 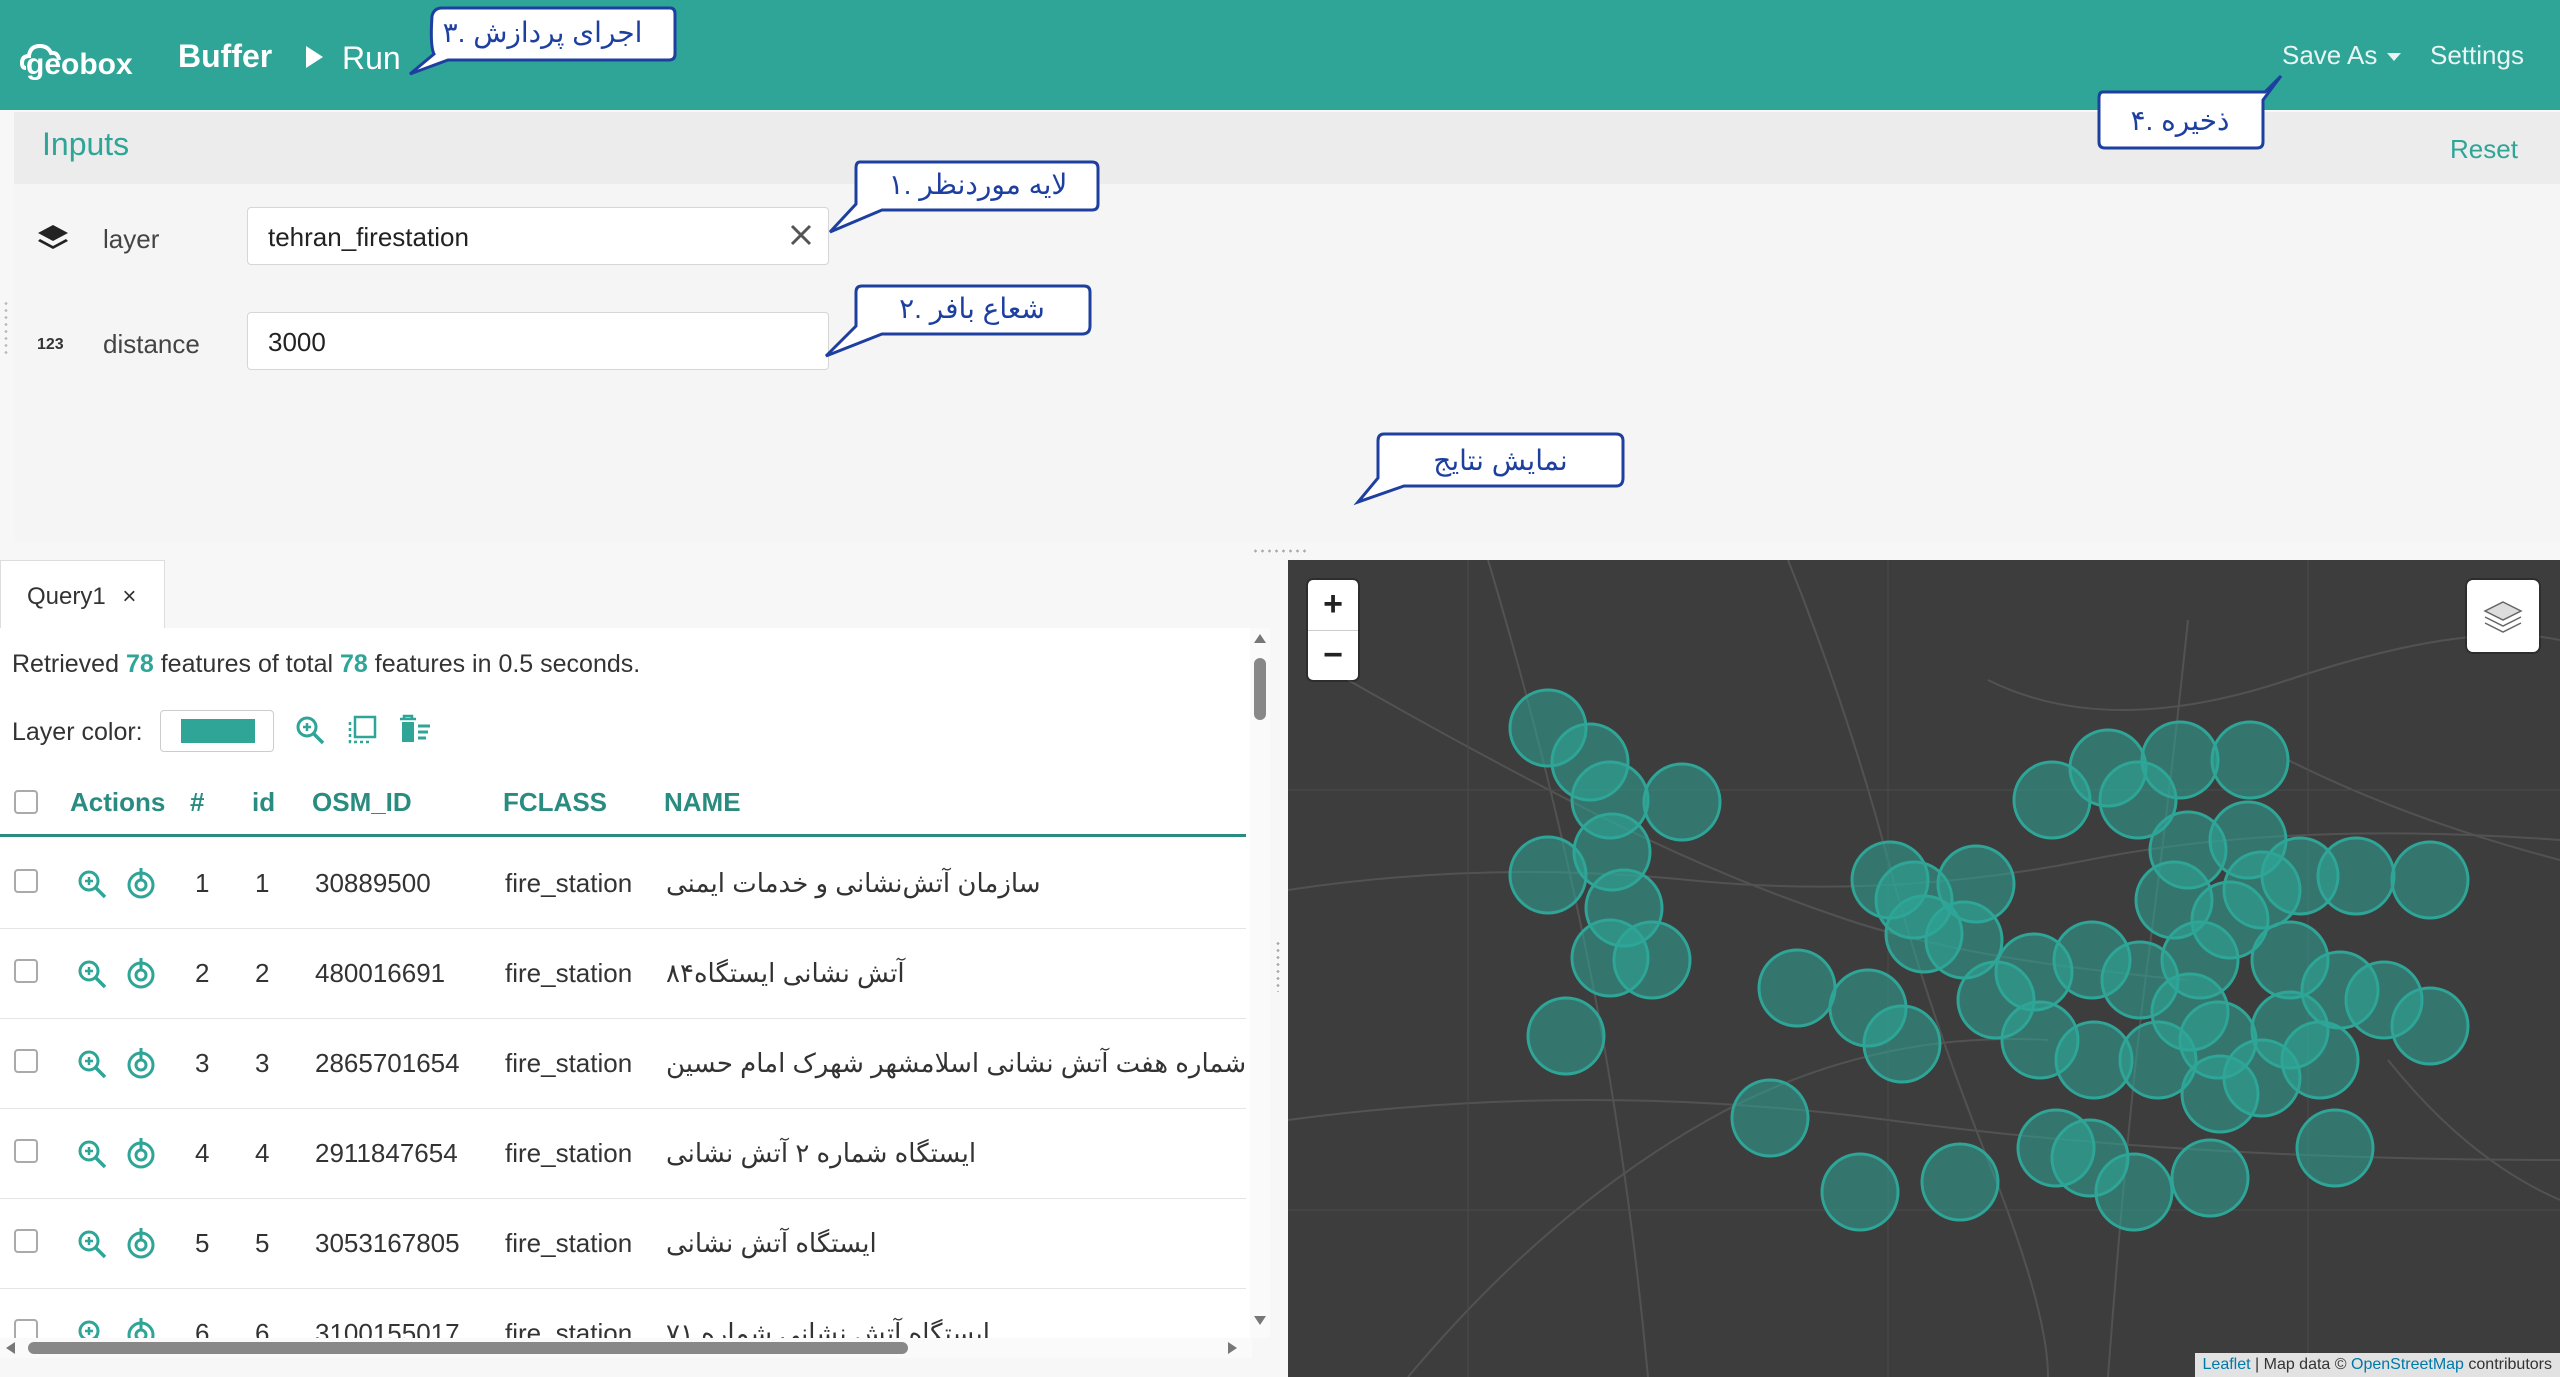 What do you see at coordinates (2484, 149) in the screenshot?
I see `reset-button: Reset` at bounding box center [2484, 149].